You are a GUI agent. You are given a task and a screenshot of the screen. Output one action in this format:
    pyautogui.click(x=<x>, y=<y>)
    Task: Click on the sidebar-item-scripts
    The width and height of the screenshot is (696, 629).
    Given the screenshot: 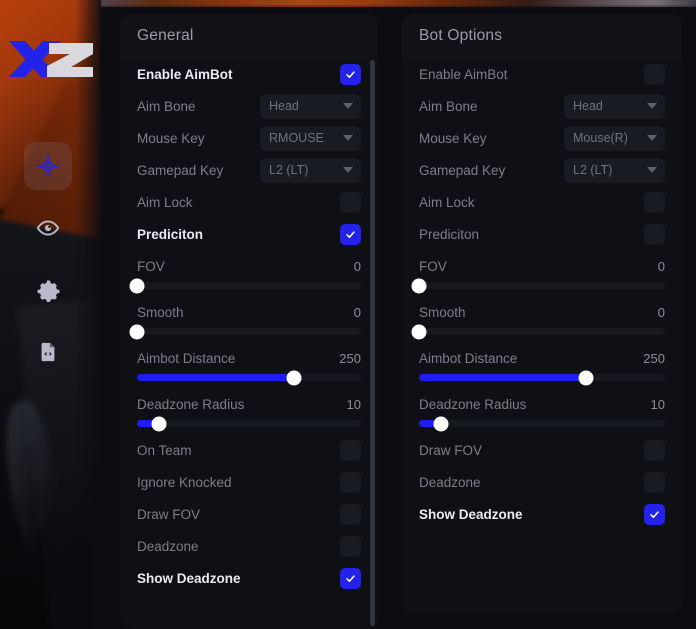 What is the action you would take?
    pyautogui.click(x=48, y=352)
    